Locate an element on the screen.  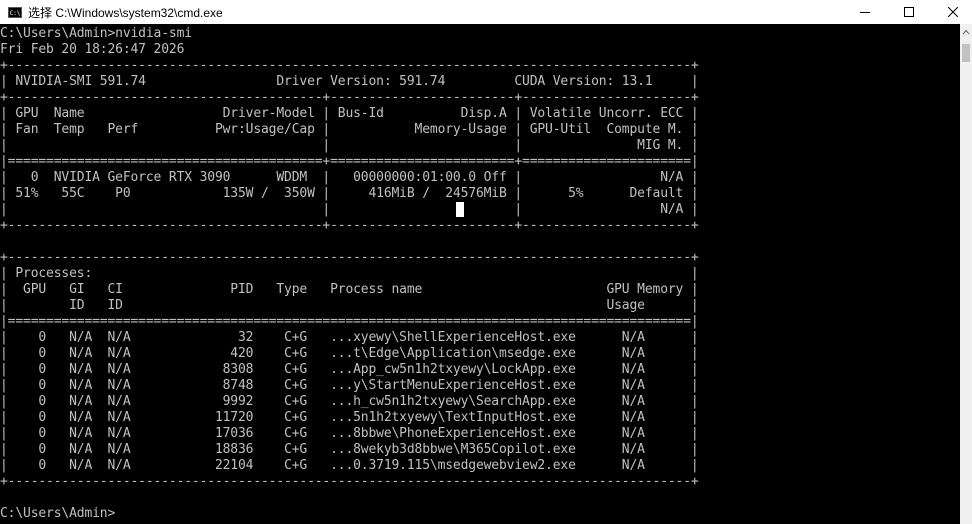
maximize-icon is located at coordinates (909, 12).